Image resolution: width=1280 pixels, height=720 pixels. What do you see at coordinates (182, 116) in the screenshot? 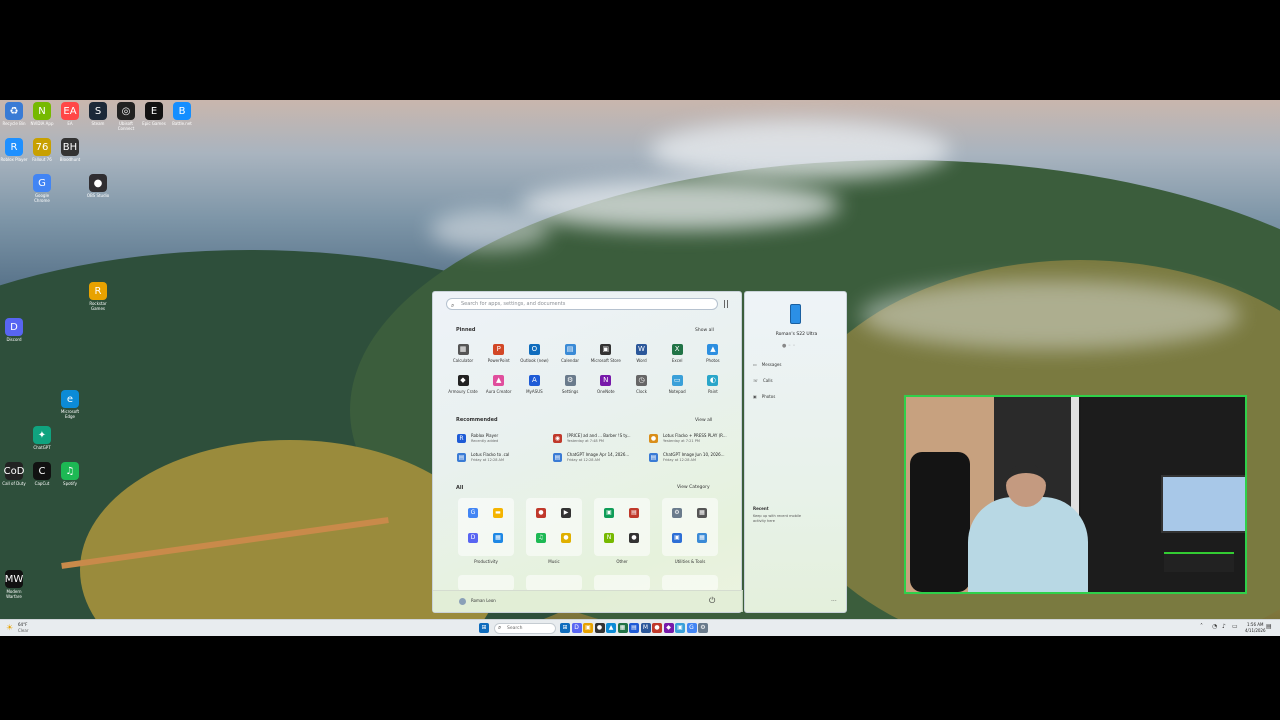
I see `desktop-icon-battle-net: B Battle.net` at bounding box center [182, 116].